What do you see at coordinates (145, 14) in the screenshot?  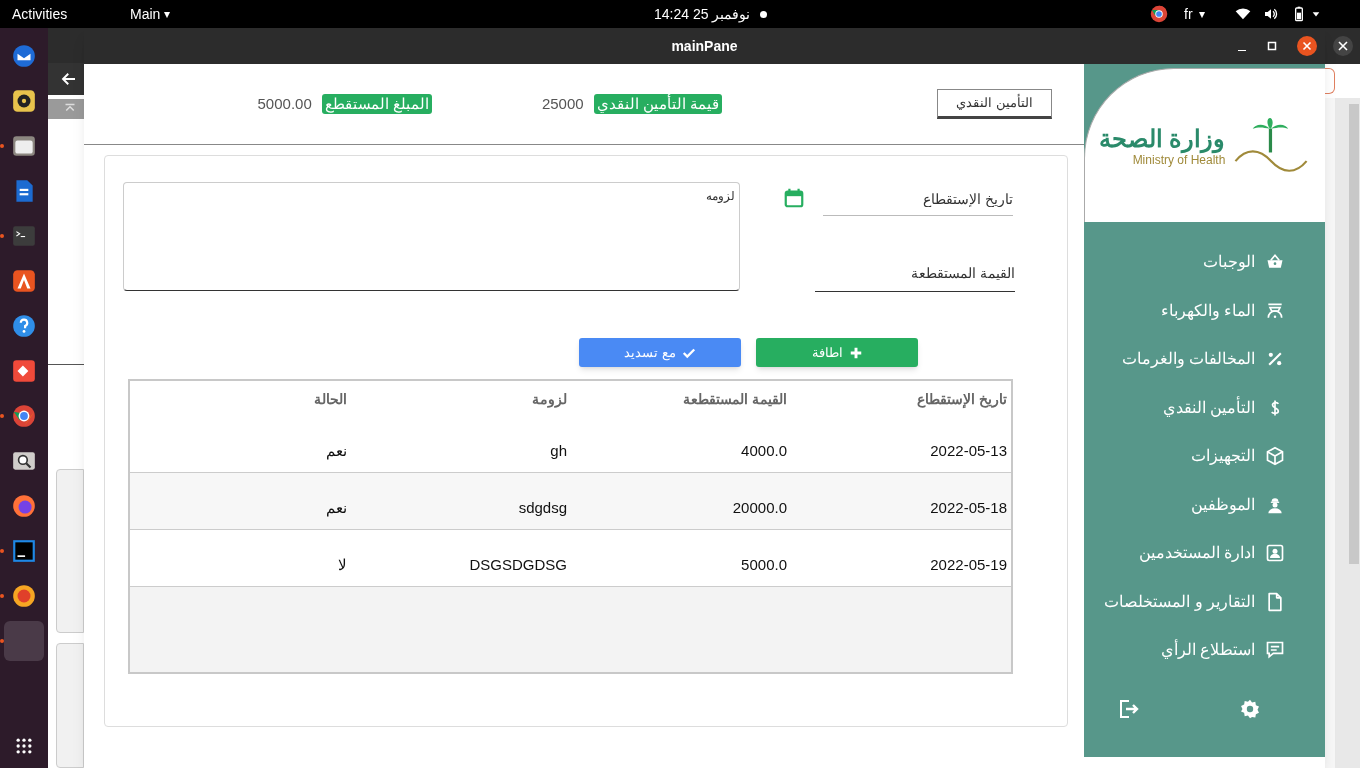 I see `app-menu-label: Main` at bounding box center [145, 14].